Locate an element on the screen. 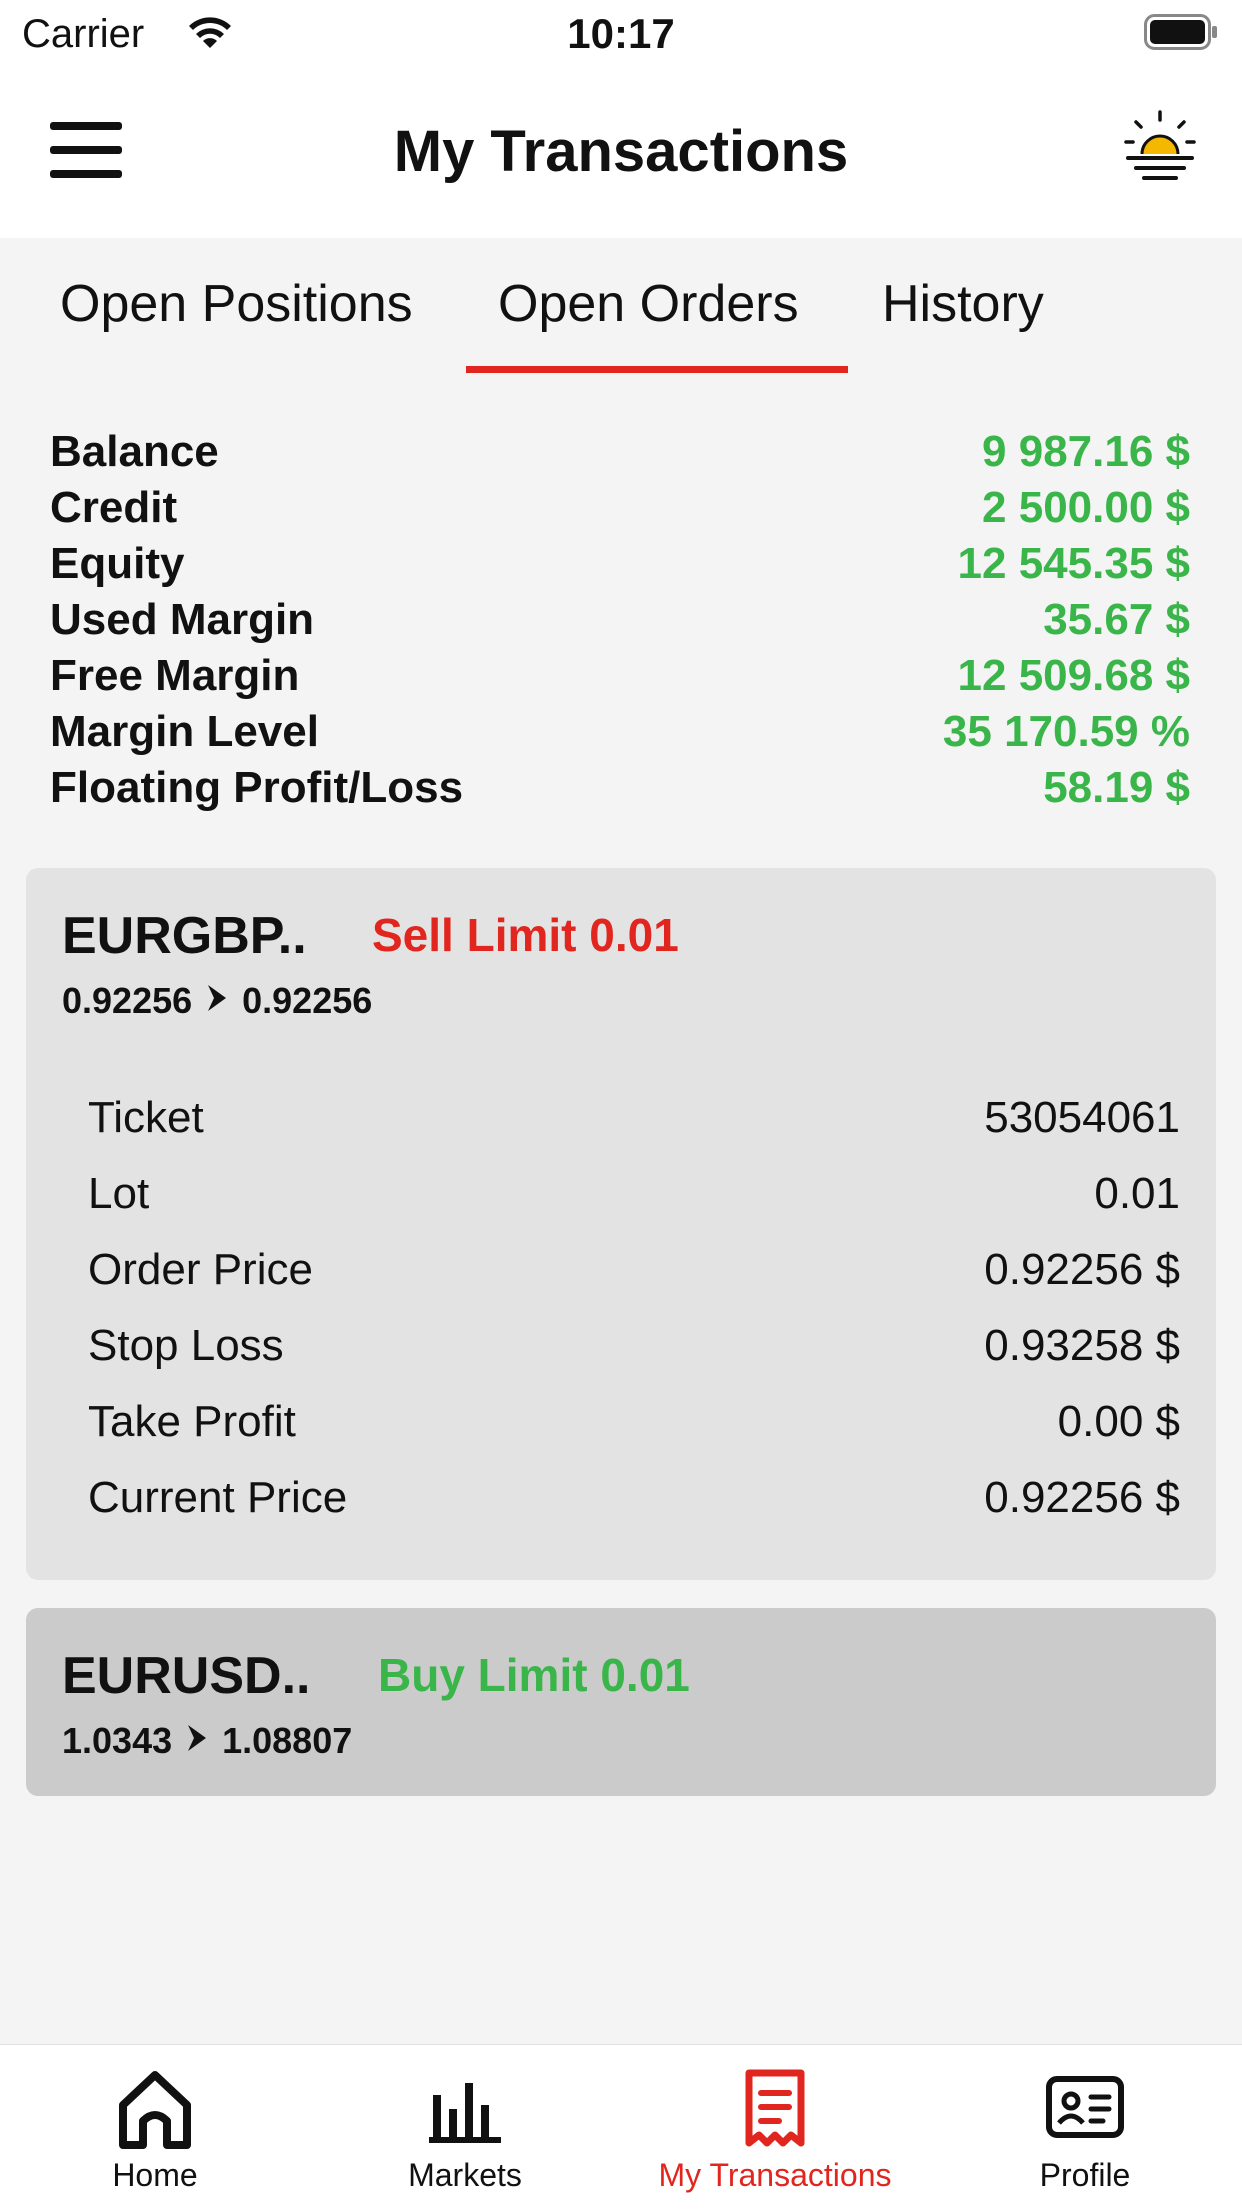 Image resolution: width=1242 pixels, height=2209 pixels. summary-label: Free Margin is located at coordinates (175, 675).